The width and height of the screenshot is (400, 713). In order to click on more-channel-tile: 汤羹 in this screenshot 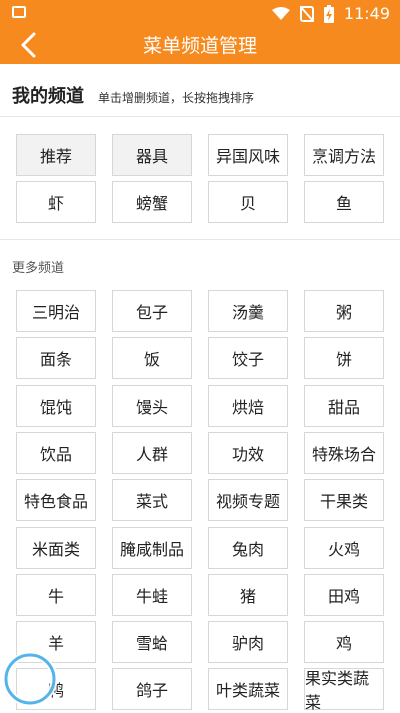, I will do `click(248, 311)`.